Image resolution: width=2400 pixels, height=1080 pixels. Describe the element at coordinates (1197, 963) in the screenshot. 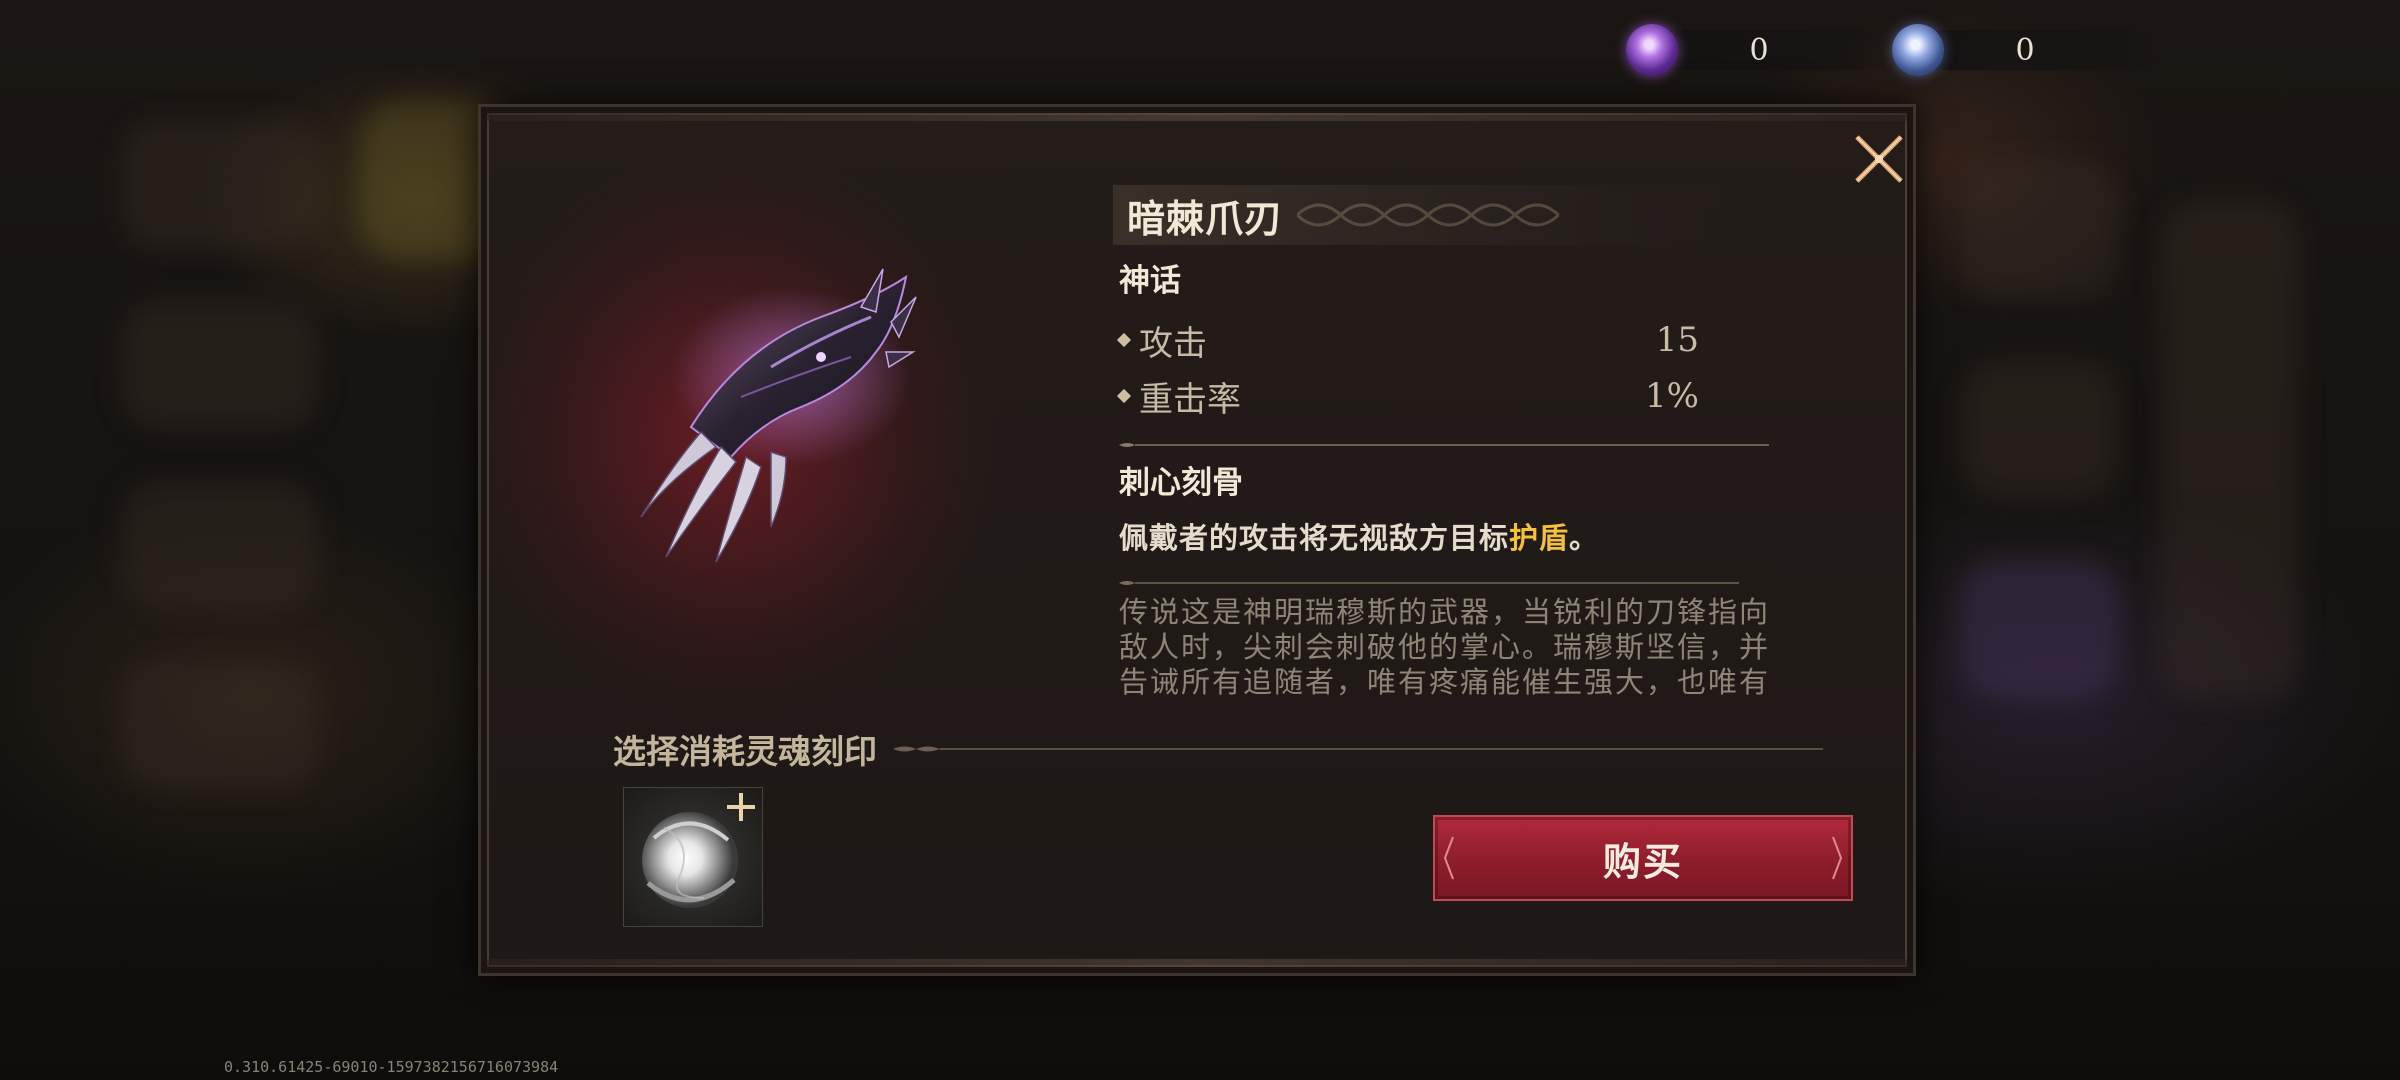

I see `panel-border-bottom` at that location.